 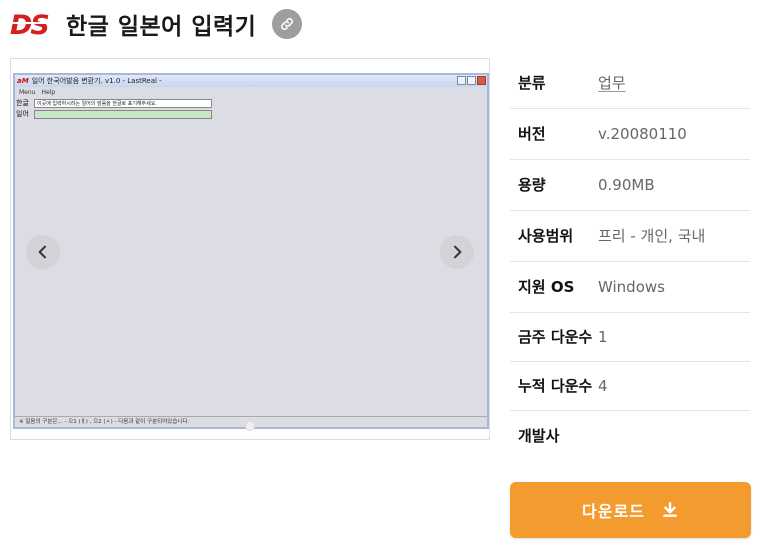 I want to click on download-button: 다운로드, so click(x=630, y=510).